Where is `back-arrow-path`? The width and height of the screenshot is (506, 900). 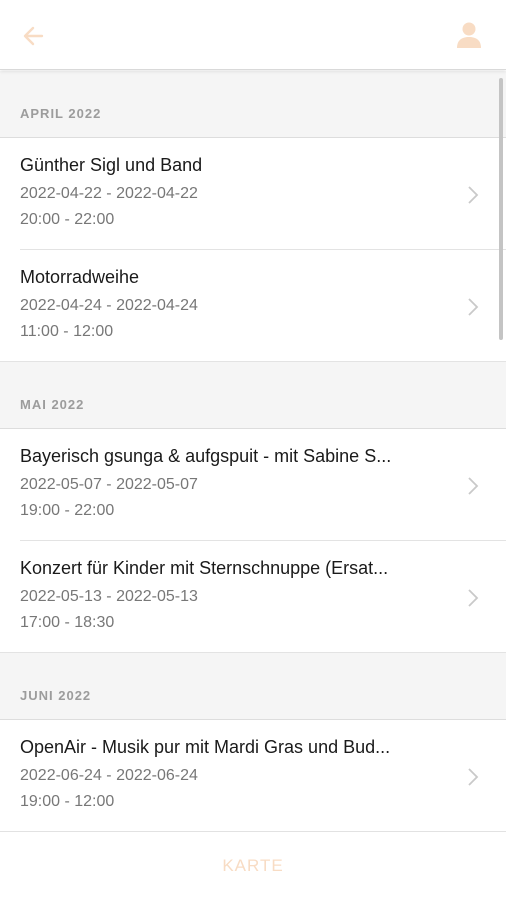
back-arrow-path is located at coordinates (33, 36).